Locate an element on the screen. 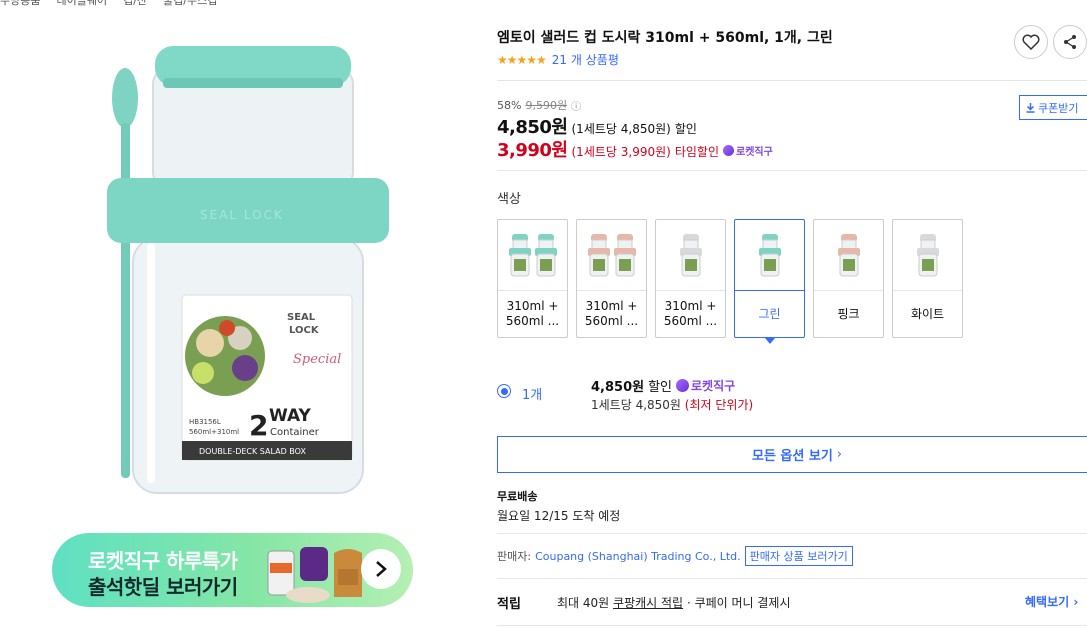 The image size is (1087, 628). product-title: 엠토이 샐러드 컵 도시락 310ml + 560ml, 1개, 그린 is located at coordinates (665, 38).